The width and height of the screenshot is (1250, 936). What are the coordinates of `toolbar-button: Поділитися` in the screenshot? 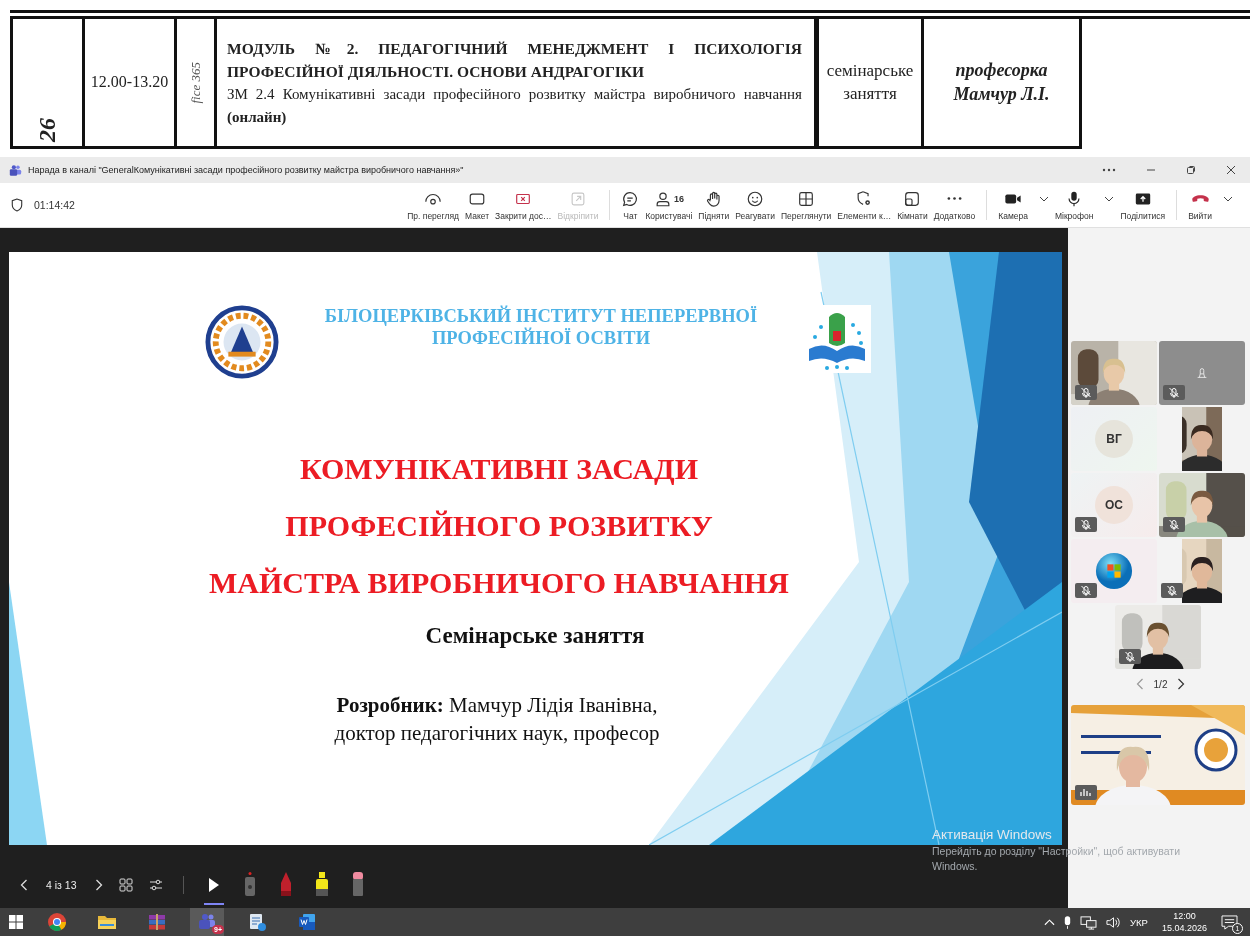 It's located at (1143, 205).